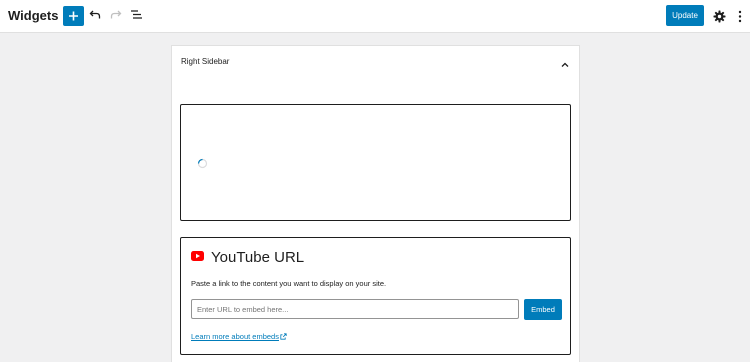 The height and width of the screenshot is (362, 750). What do you see at coordinates (33, 15) in the screenshot?
I see `page-title: Widgets` at bounding box center [33, 15].